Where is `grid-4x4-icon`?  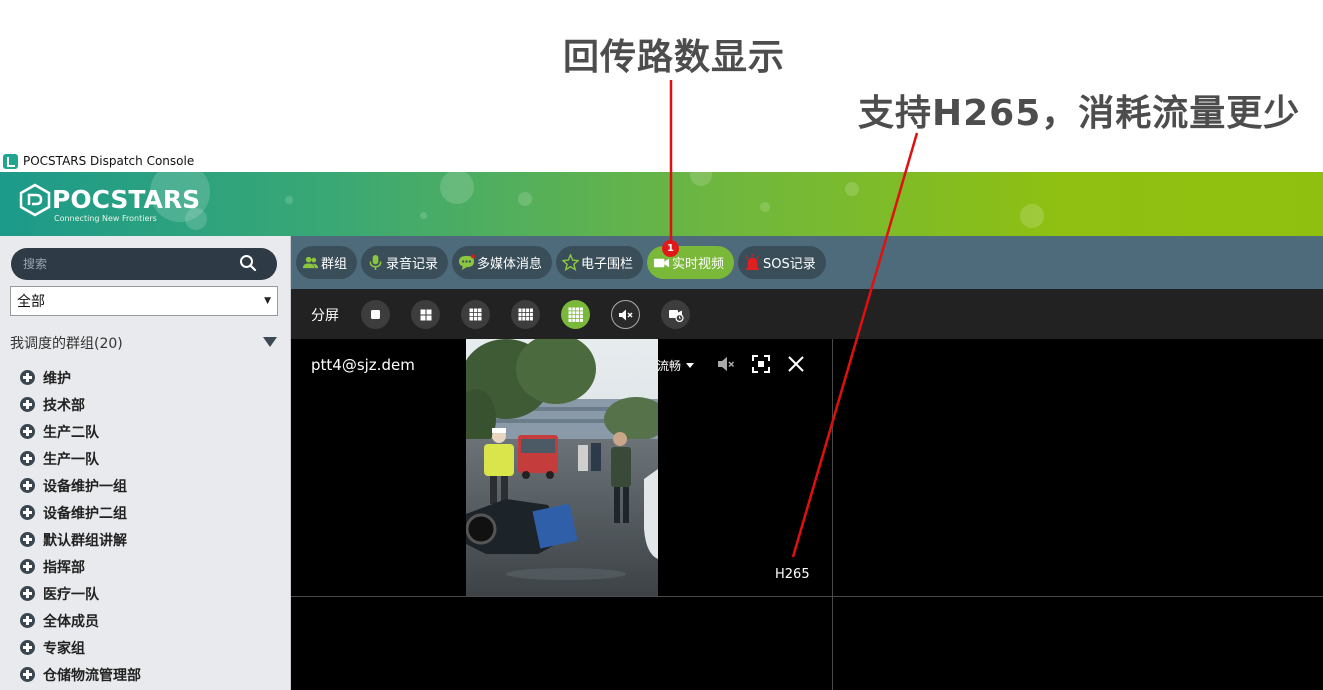 grid-4x4-icon is located at coordinates (575, 314).